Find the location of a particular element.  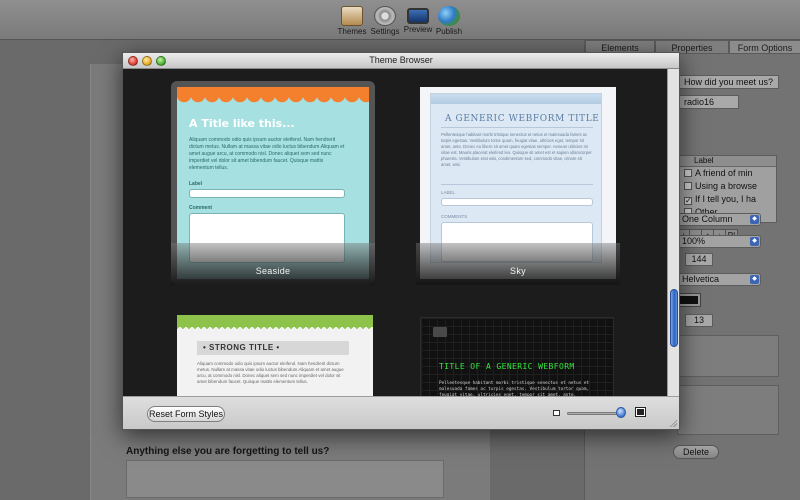

main-toolbar: Themes Settings Preview Publish is located at coordinates (400, 20).